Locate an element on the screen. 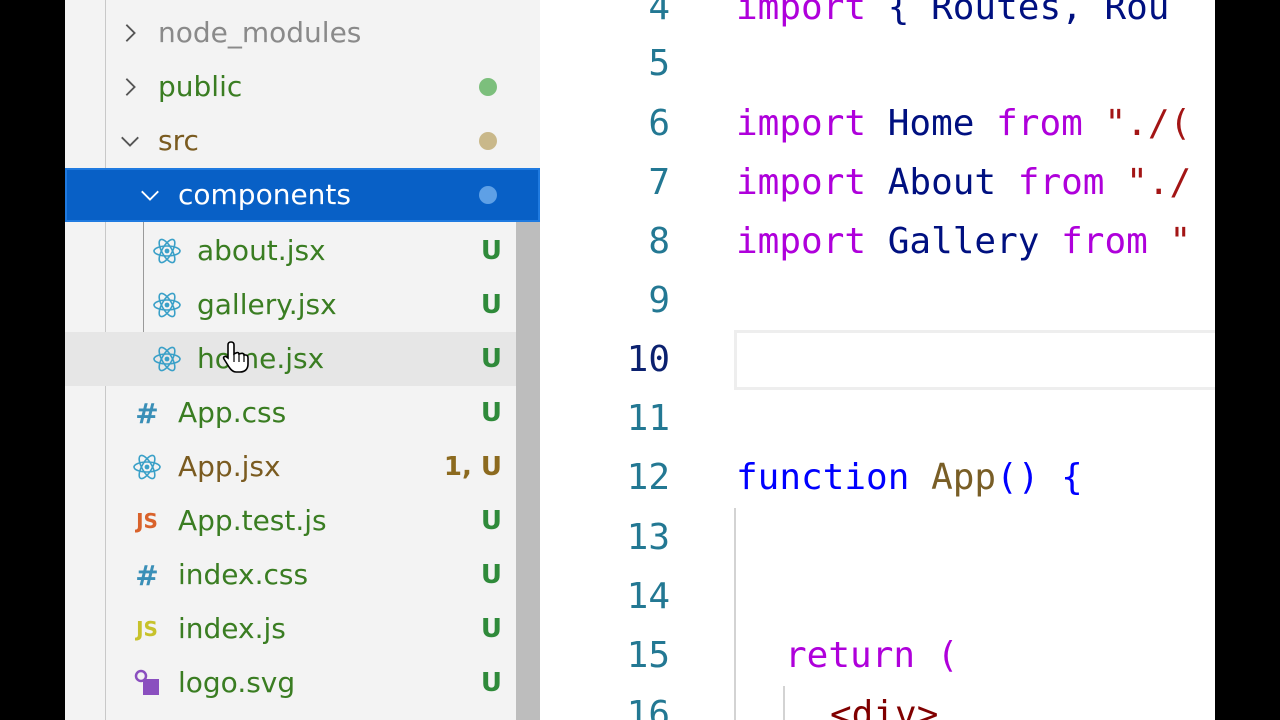  git-status: 1, U is located at coordinates (472, 467).